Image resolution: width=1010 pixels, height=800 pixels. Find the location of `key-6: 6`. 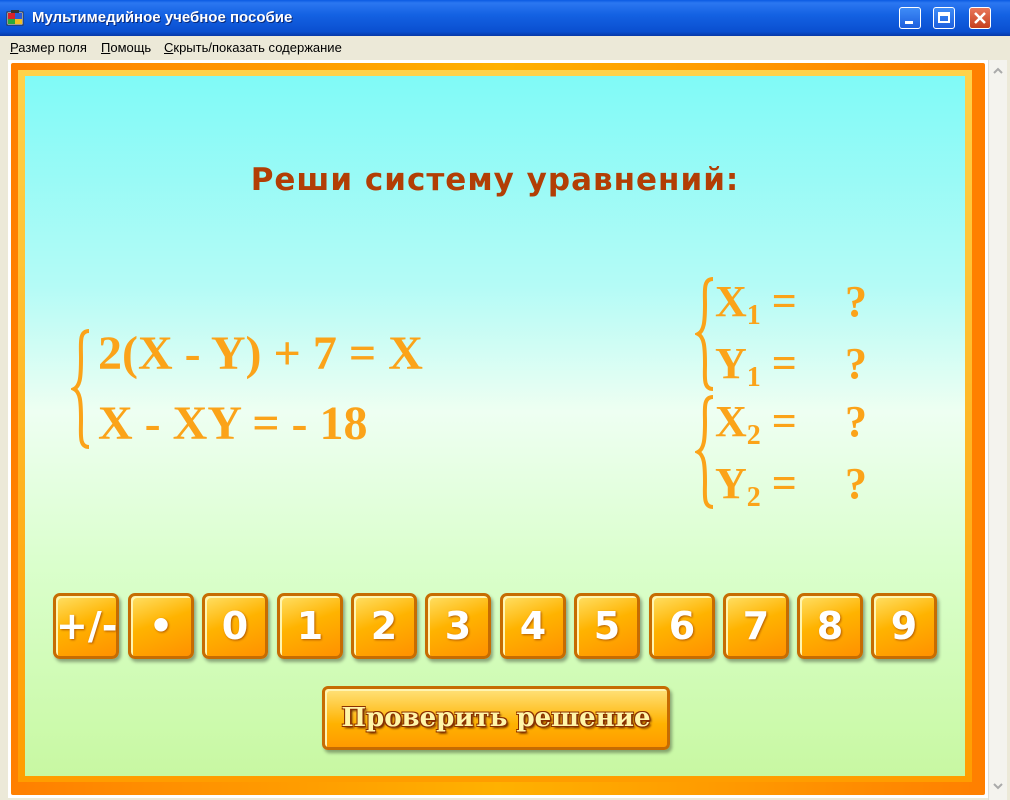

key-6: 6 is located at coordinates (682, 626).